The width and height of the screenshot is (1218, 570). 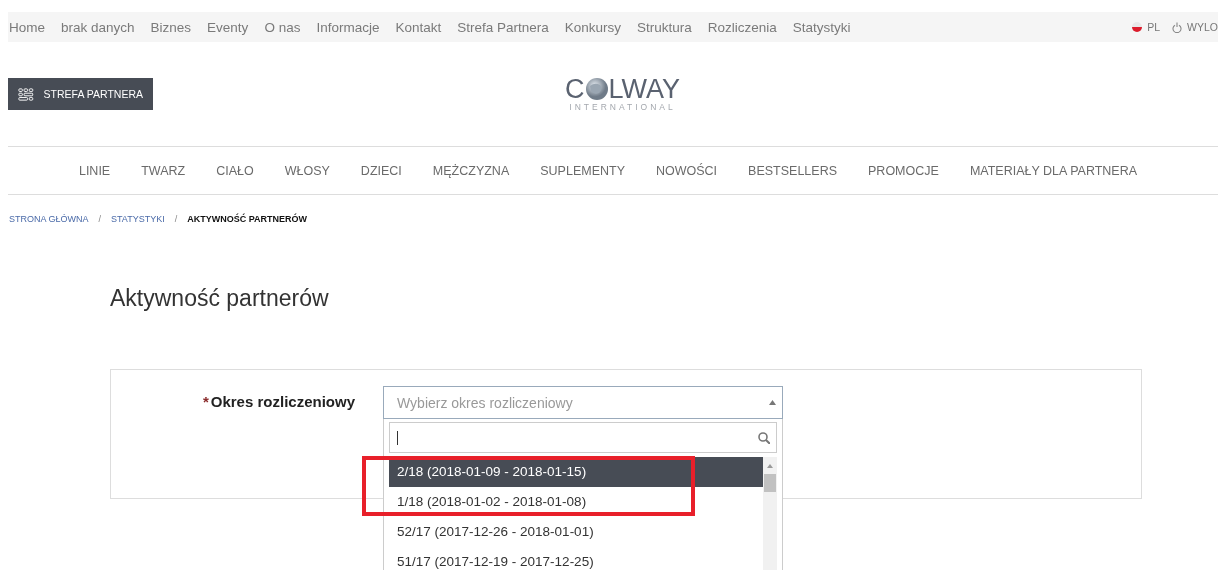 I want to click on caret-icon, so click(x=772, y=402).